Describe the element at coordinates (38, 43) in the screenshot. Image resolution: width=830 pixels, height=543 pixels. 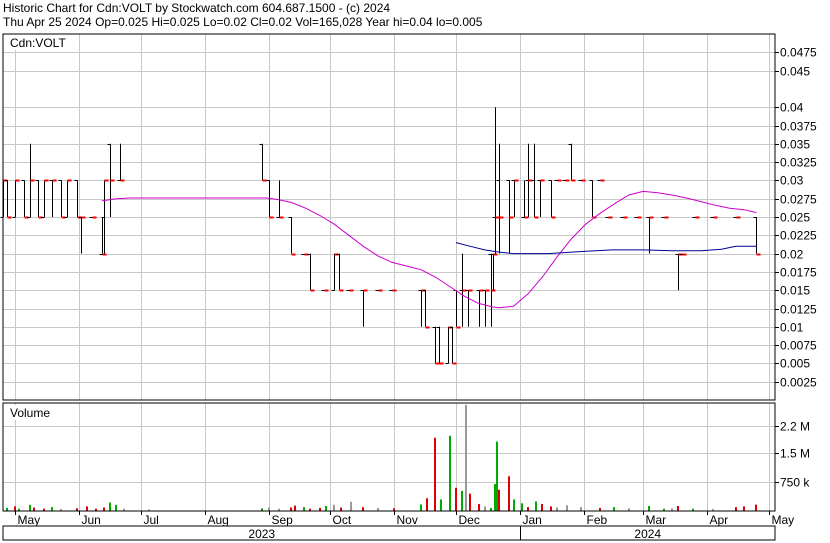
I see `price-panel-label: Cdn:VOLT` at that location.